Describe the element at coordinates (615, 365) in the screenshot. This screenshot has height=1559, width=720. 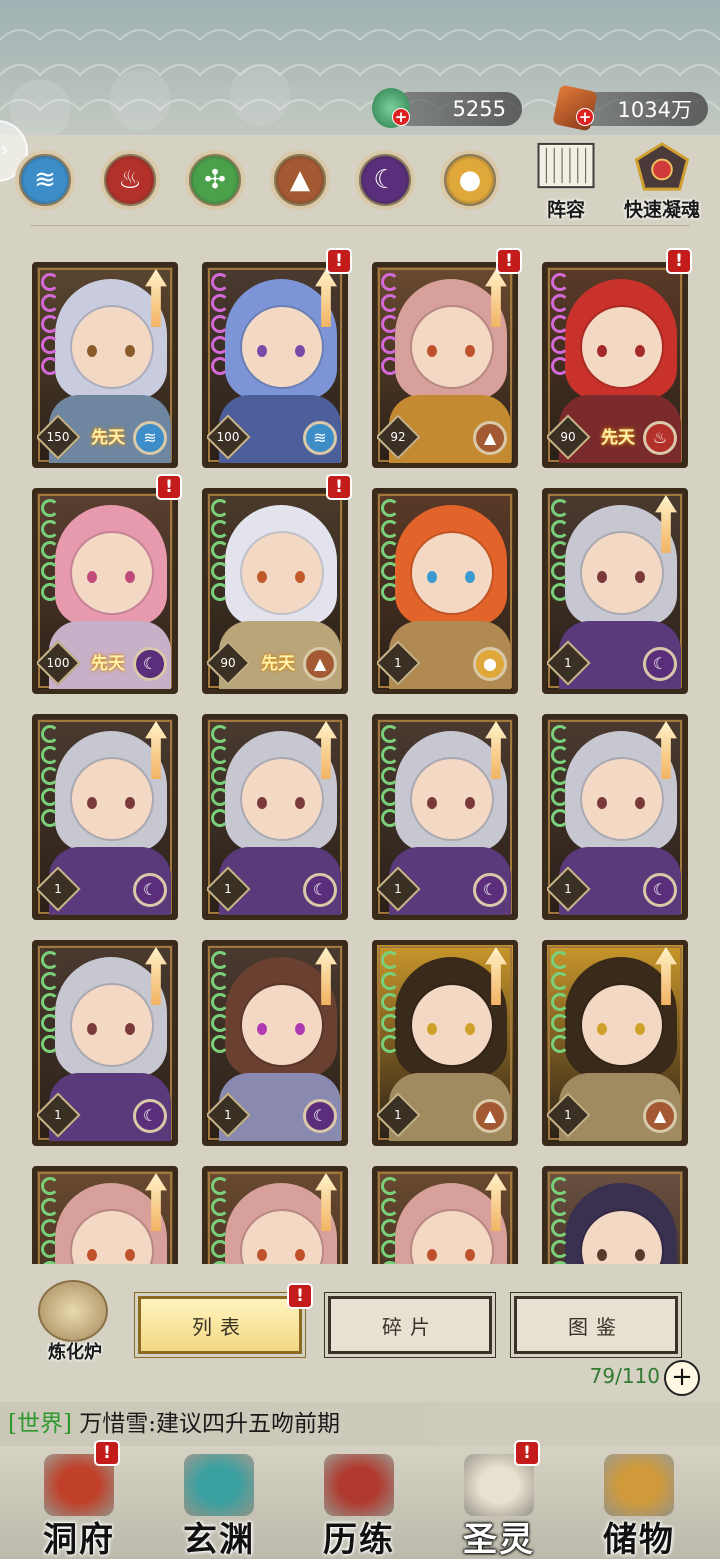
I see `spirit-card: 90 先天 ♨` at that location.